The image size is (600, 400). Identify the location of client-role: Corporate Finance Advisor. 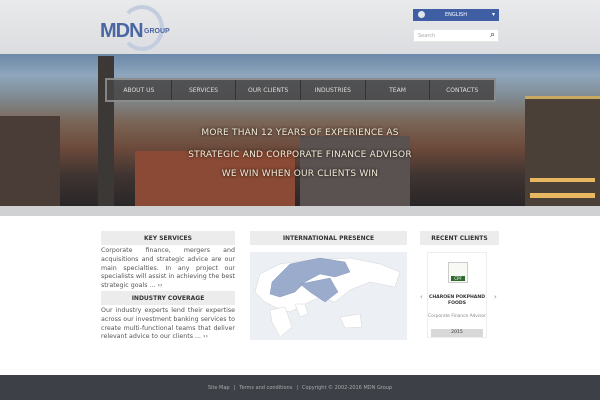
(457, 316).